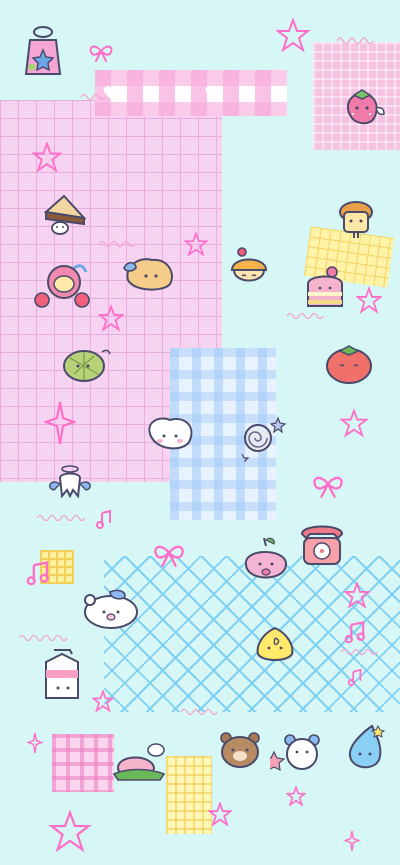 The width and height of the screenshot is (400, 865). What do you see at coordinates (43, 50) in the screenshot?
I see `gift-bag-icon` at bounding box center [43, 50].